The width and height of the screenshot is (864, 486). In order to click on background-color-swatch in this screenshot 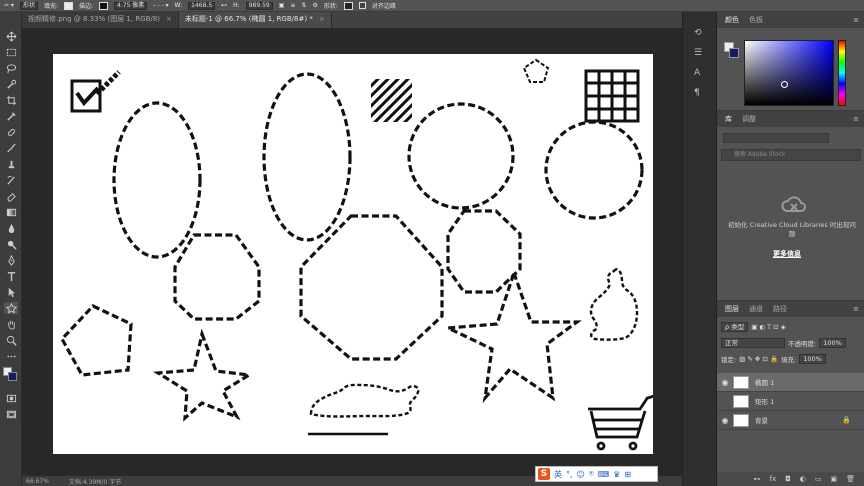, I will do `click(12, 376)`.